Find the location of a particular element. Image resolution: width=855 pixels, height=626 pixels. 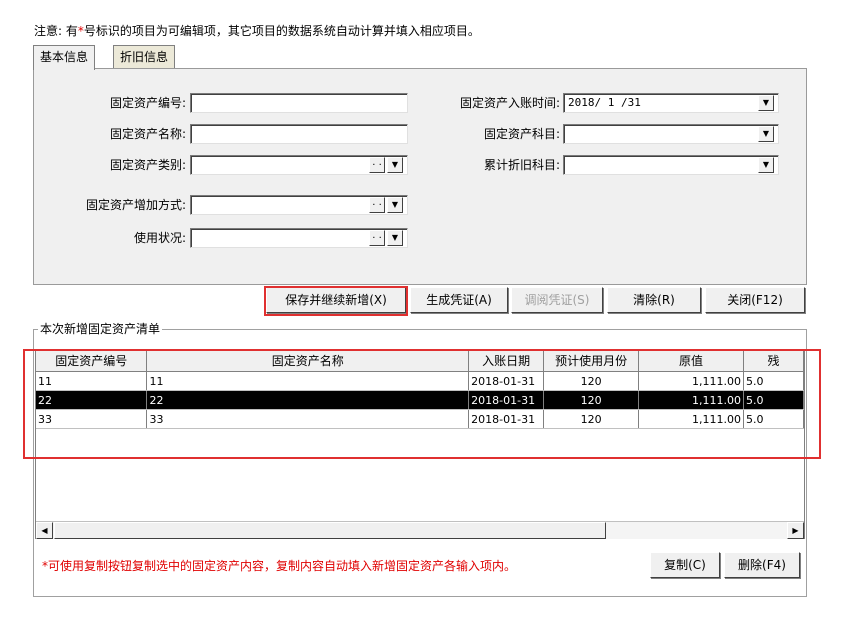

asset-category-browse-button: . . is located at coordinates (377, 165).